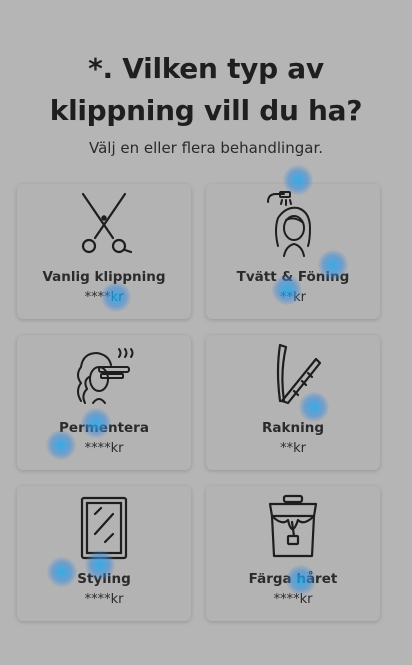  Describe the element at coordinates (293, 526) in the screenshot. I see `paint-bucket-icon` at that location.